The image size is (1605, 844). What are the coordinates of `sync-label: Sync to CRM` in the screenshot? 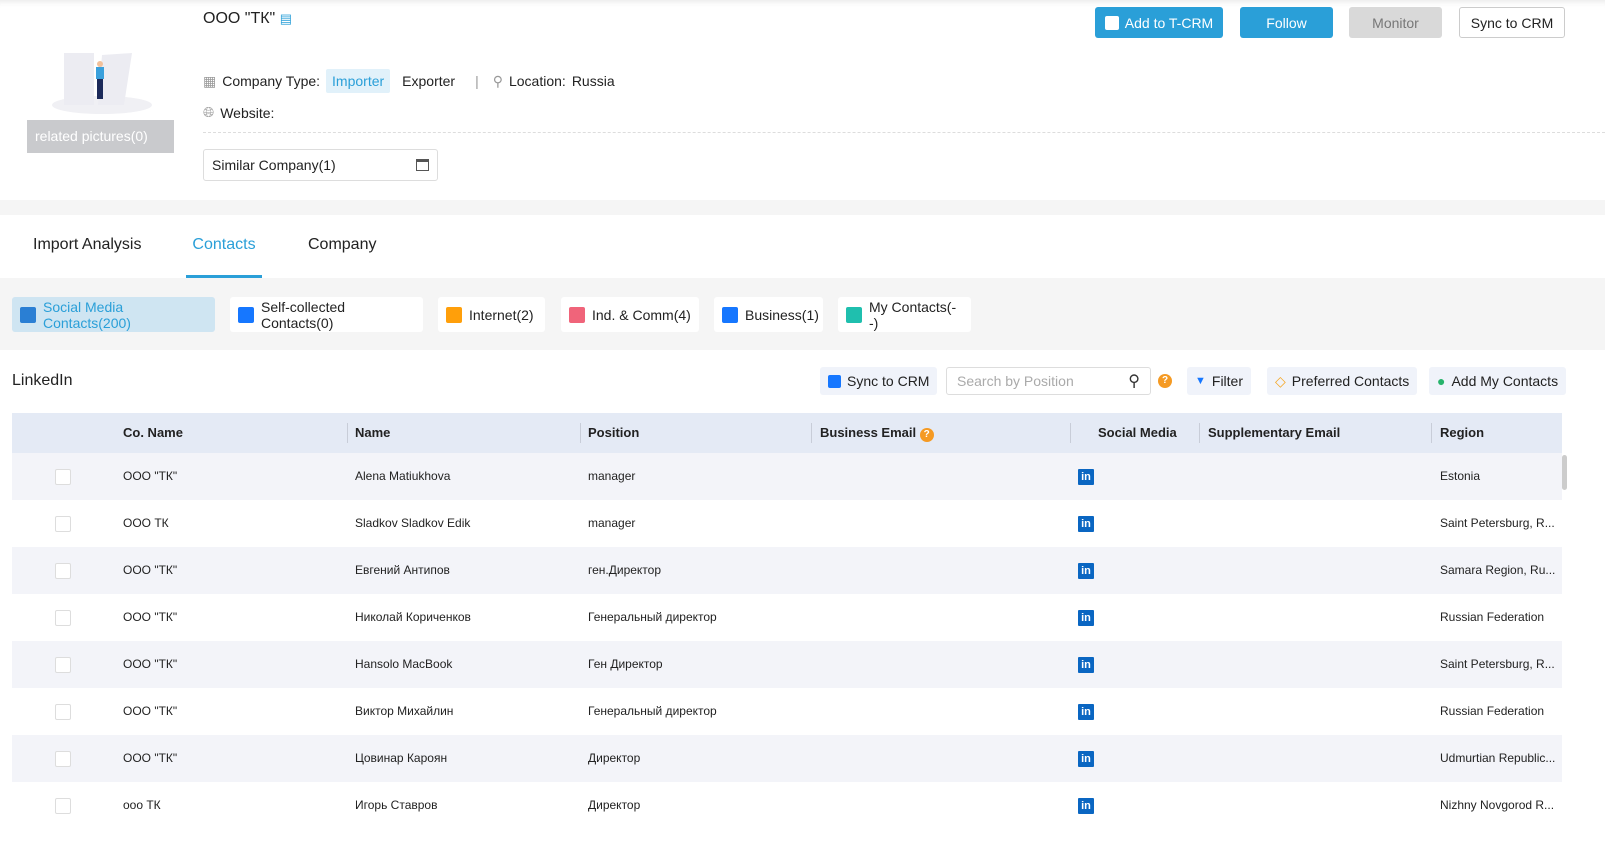 It's located at (888, 381).